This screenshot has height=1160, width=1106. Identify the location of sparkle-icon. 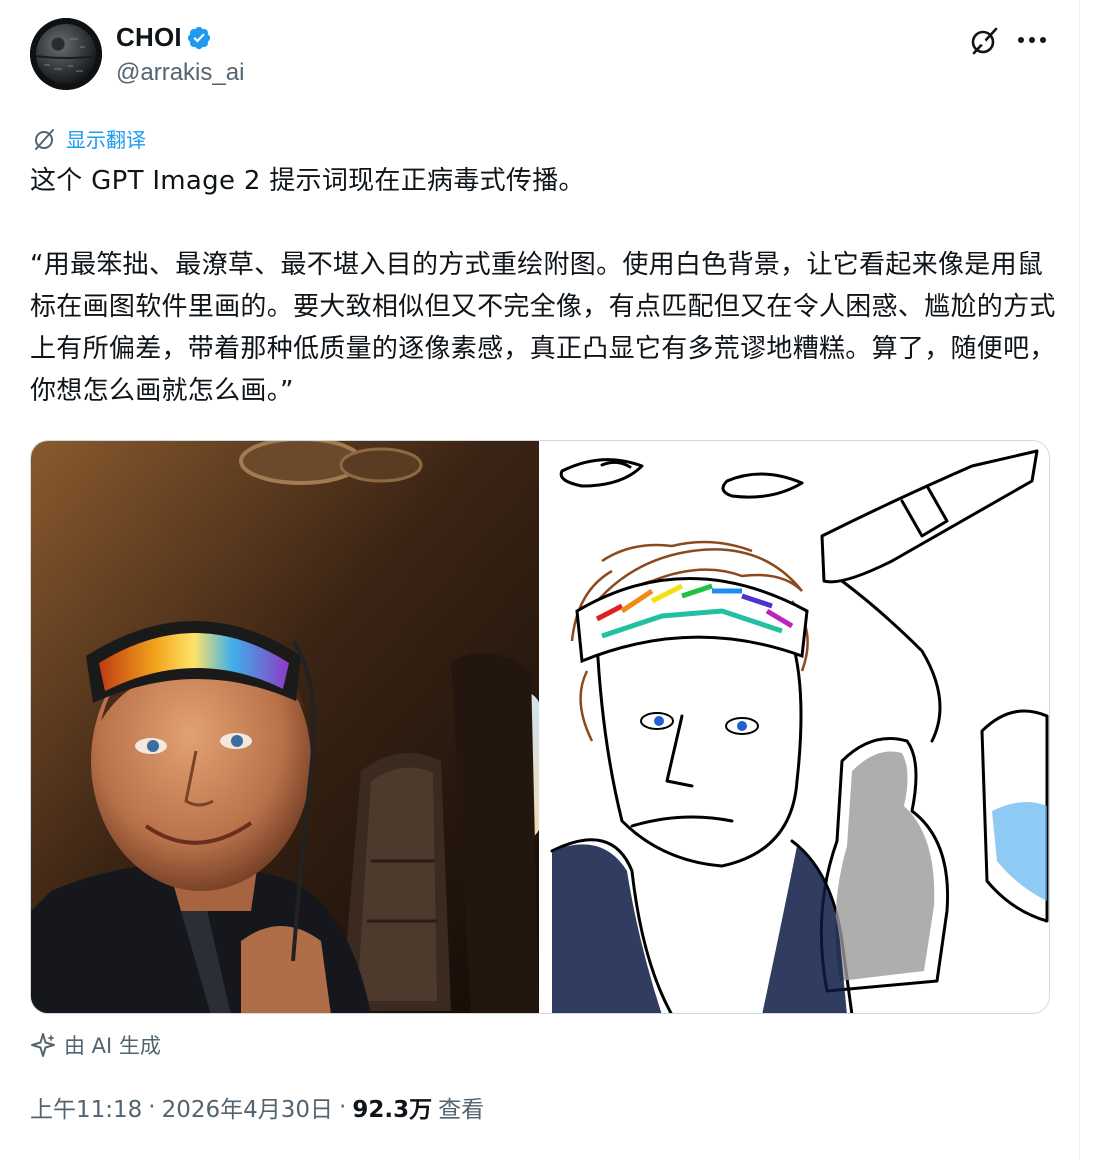
(43, 1045).